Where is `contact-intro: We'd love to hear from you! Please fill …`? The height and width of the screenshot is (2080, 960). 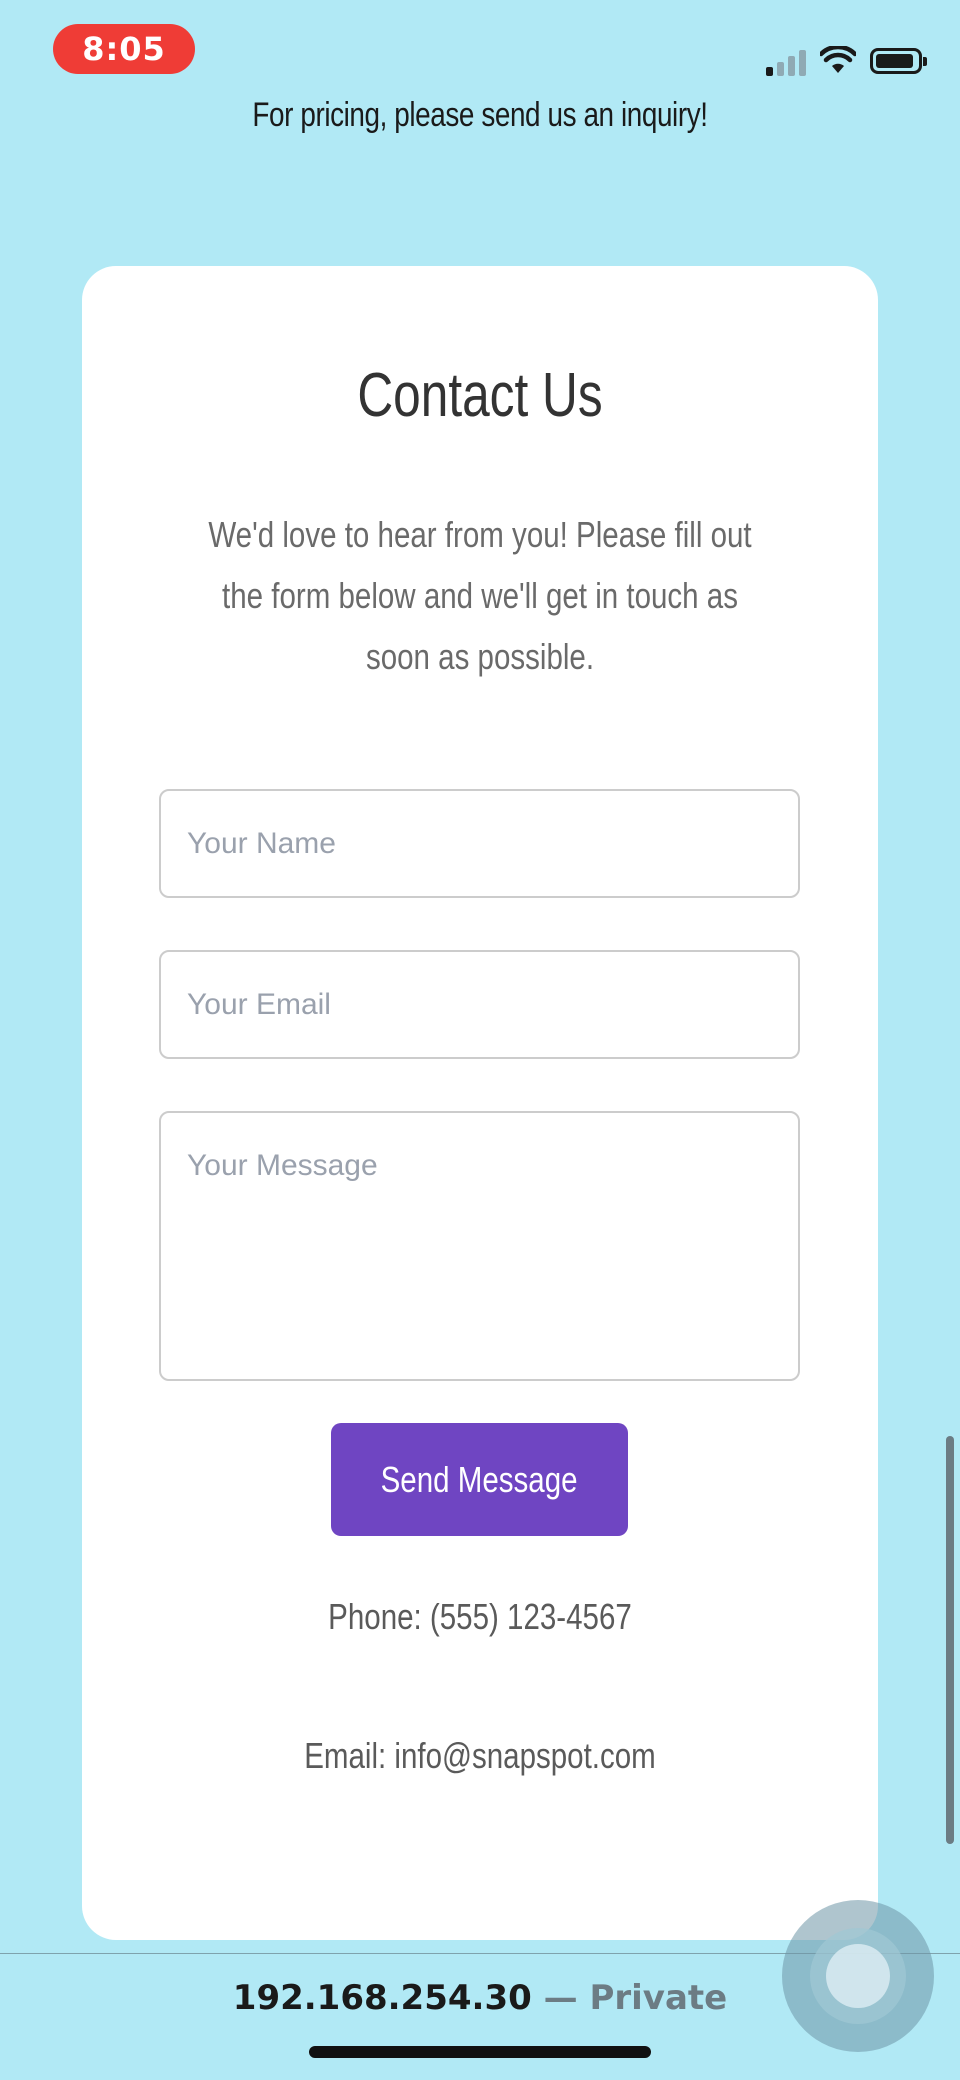 contact-intro: We'd love to hear from you! Please fill … is located at coordinates (480, 595).